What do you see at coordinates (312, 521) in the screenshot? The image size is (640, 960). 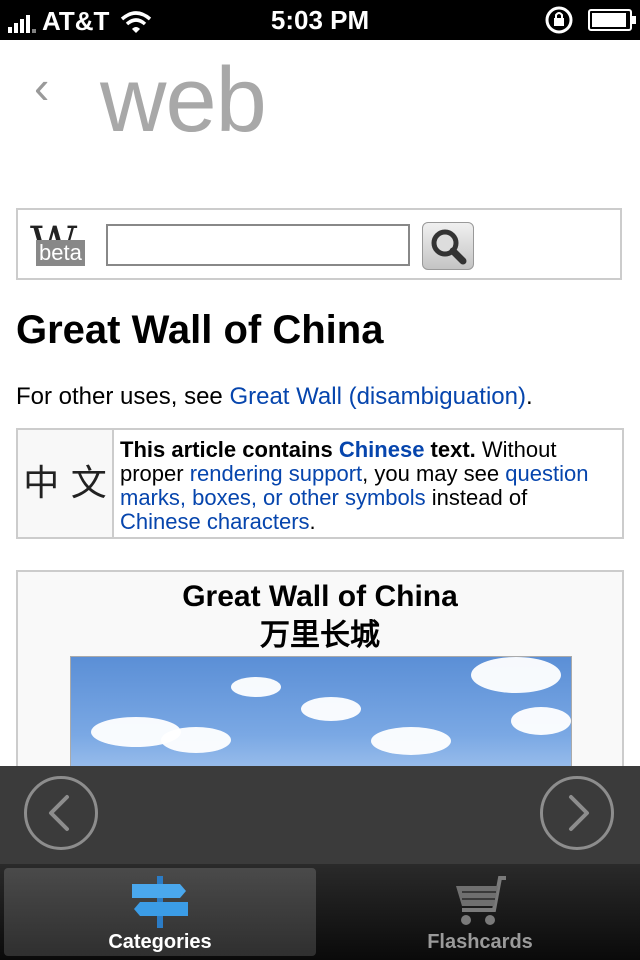 I see `notice-text-4: .` at bounding box center [312, 521].